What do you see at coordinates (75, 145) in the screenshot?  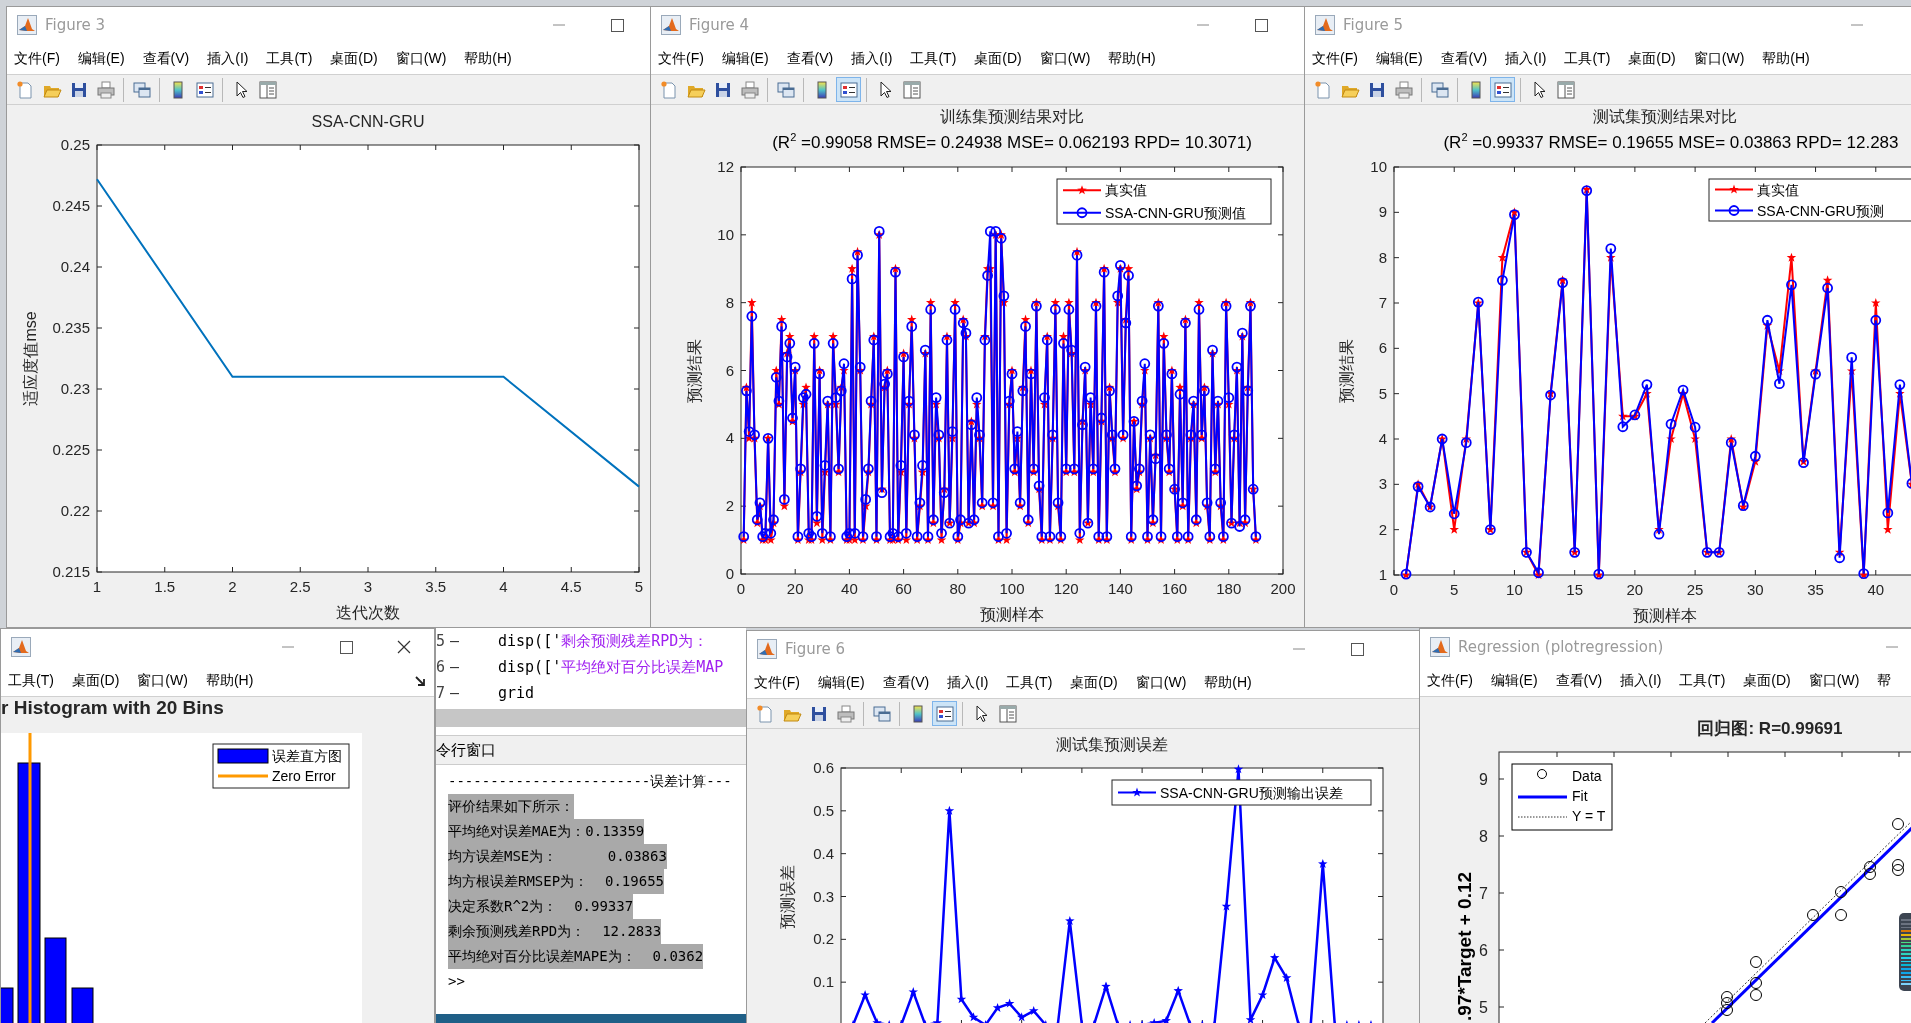 I see `tick-label: 0.25` at bounding box center [75, 145].